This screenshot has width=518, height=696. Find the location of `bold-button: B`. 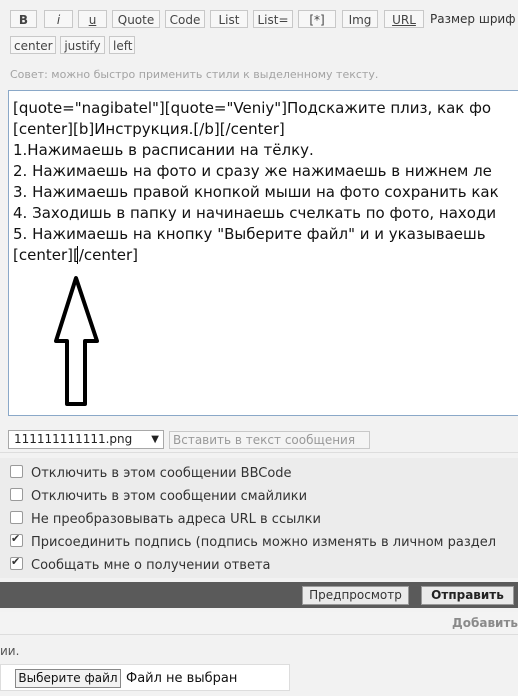

bold-button: B is located at coordinates (23, 19).